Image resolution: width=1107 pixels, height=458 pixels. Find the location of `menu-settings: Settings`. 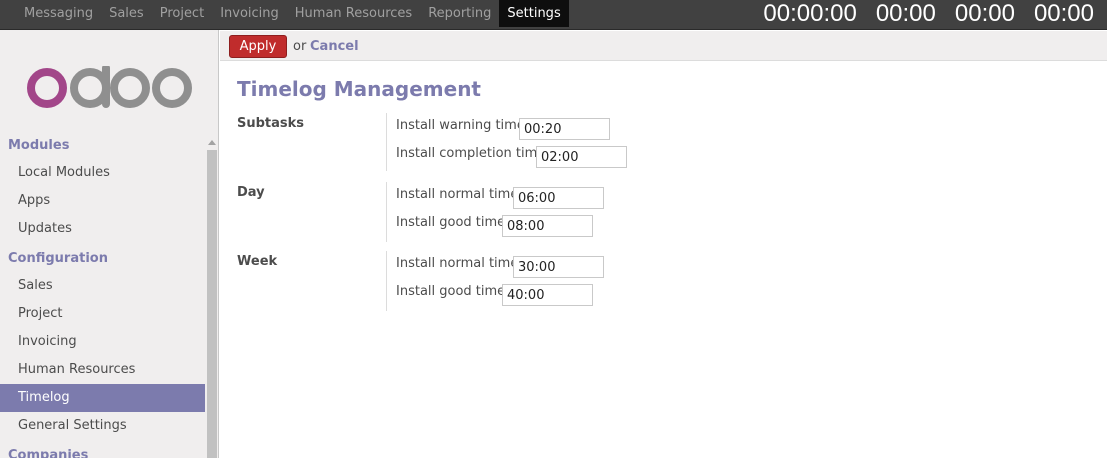

menu-settings: Settings is located at coordinates (534, 13).